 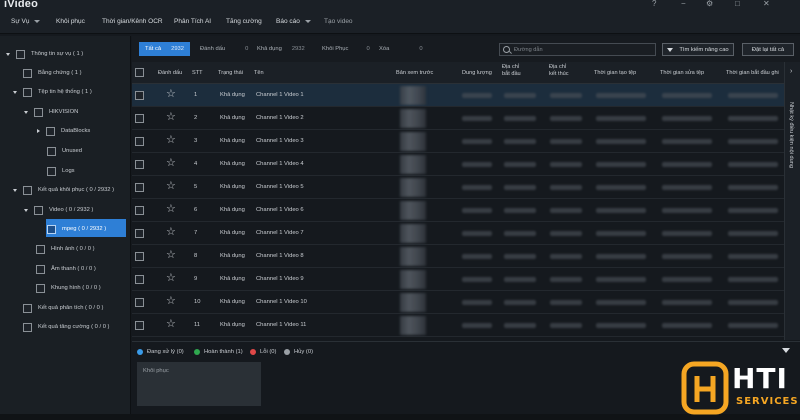 I want to click on table-row: ☆ 1 Khả dụng Channel 1 Video 1, so click(x=458, y=95).